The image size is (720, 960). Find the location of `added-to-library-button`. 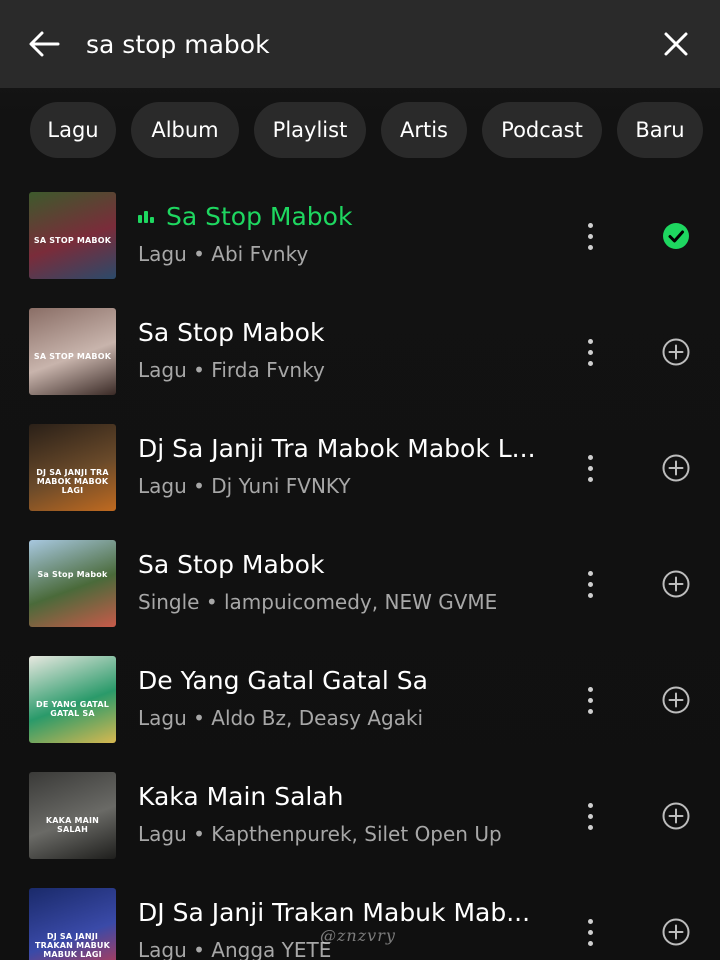

added-to-library-button is located at coordinates (676, 236).